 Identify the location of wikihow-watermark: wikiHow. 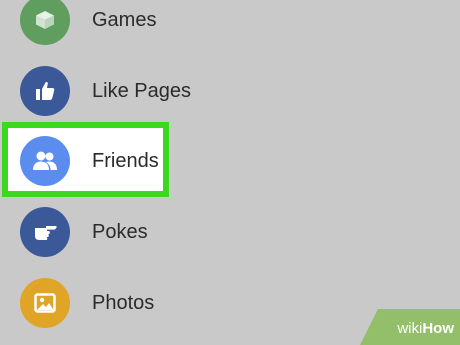
(410, 327).